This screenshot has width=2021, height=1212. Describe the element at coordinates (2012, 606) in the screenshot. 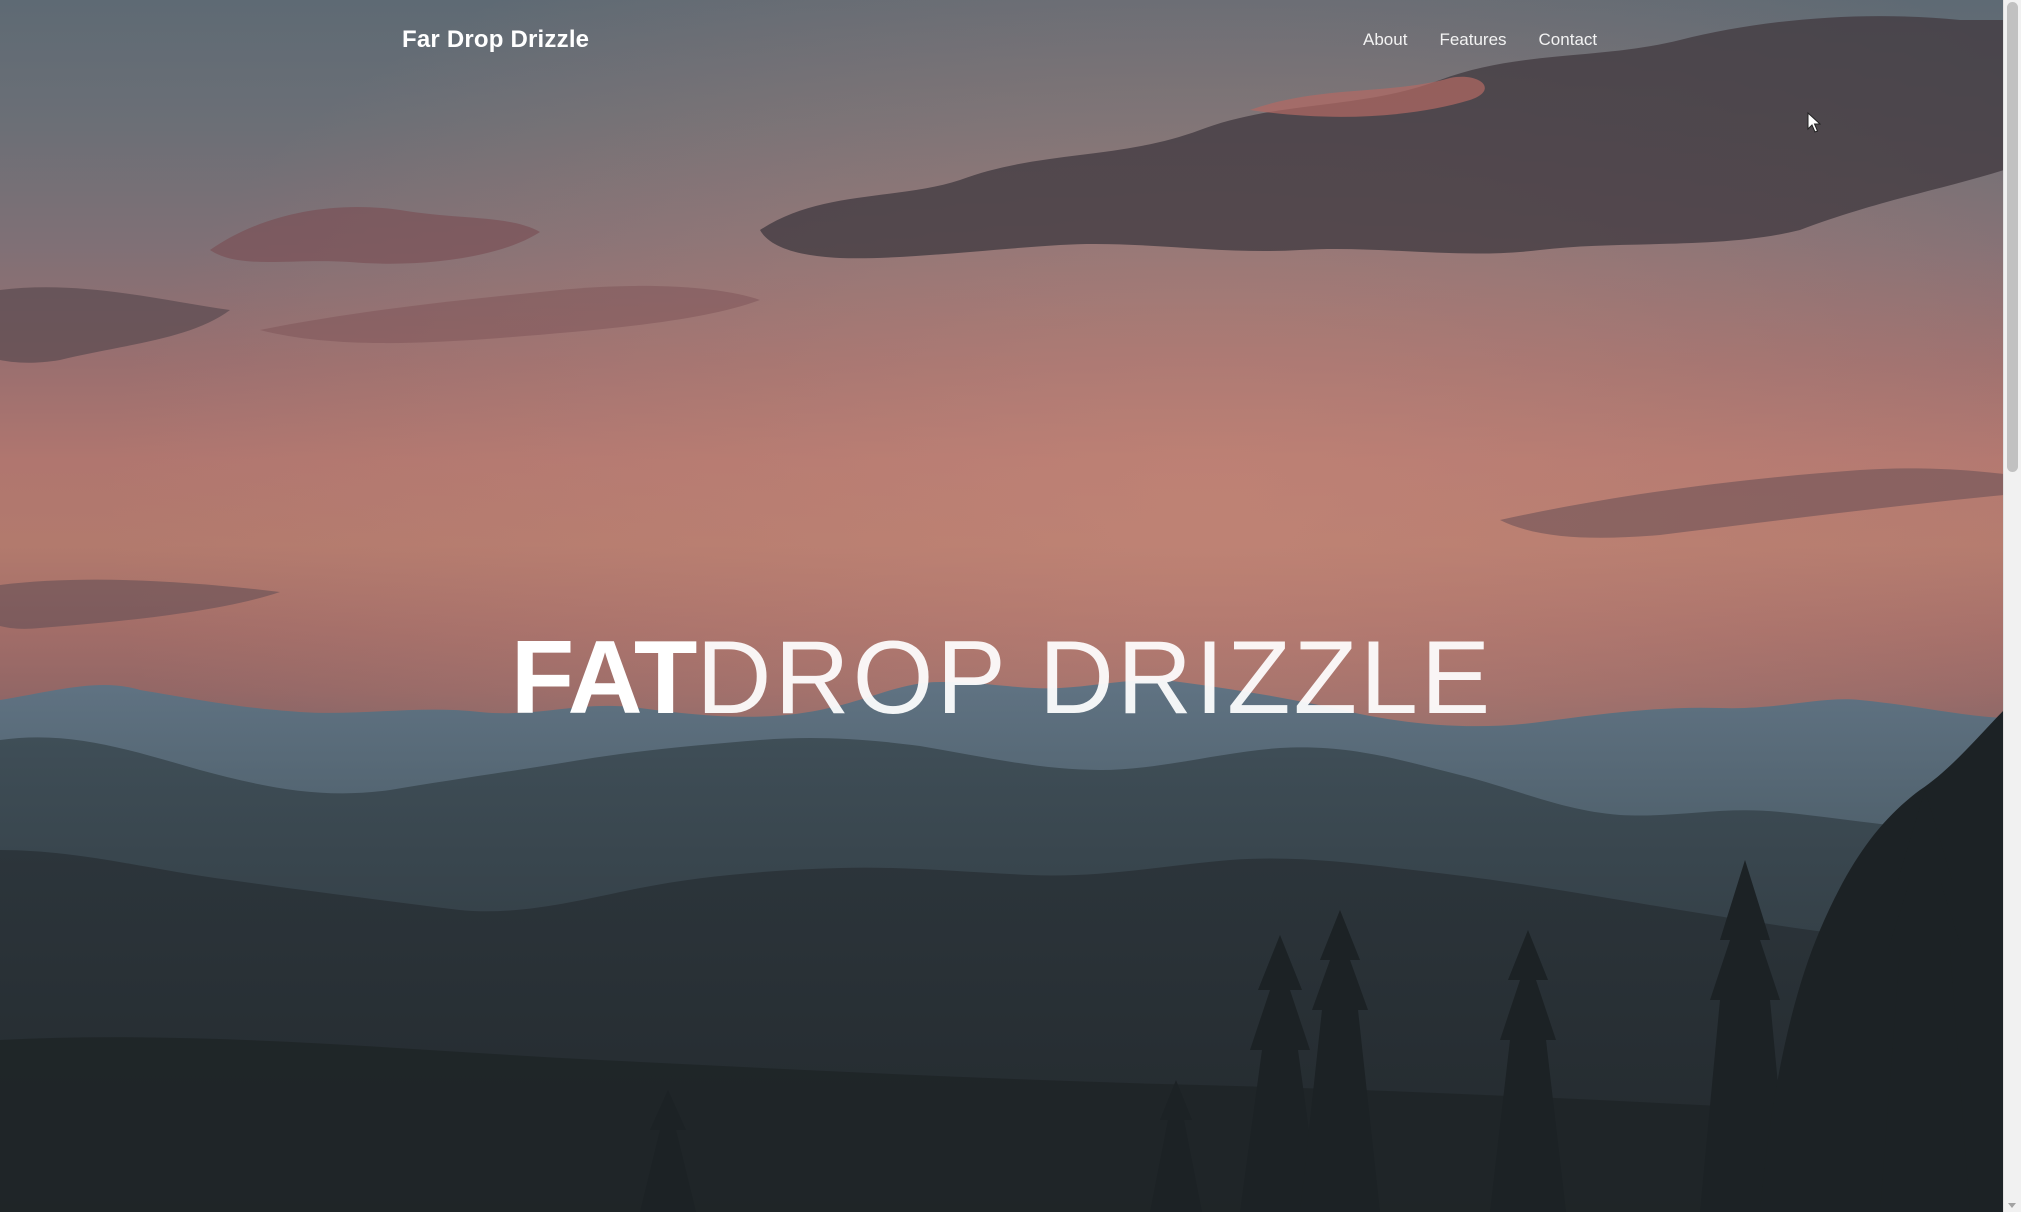

I see `vertical-scrollbar` at that location.